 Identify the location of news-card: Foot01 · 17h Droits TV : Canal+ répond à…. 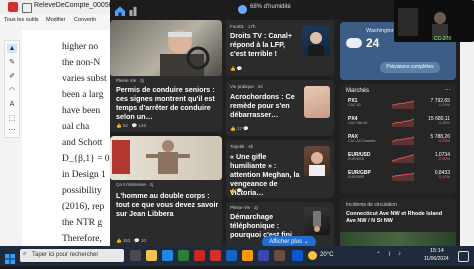
(280, 48).